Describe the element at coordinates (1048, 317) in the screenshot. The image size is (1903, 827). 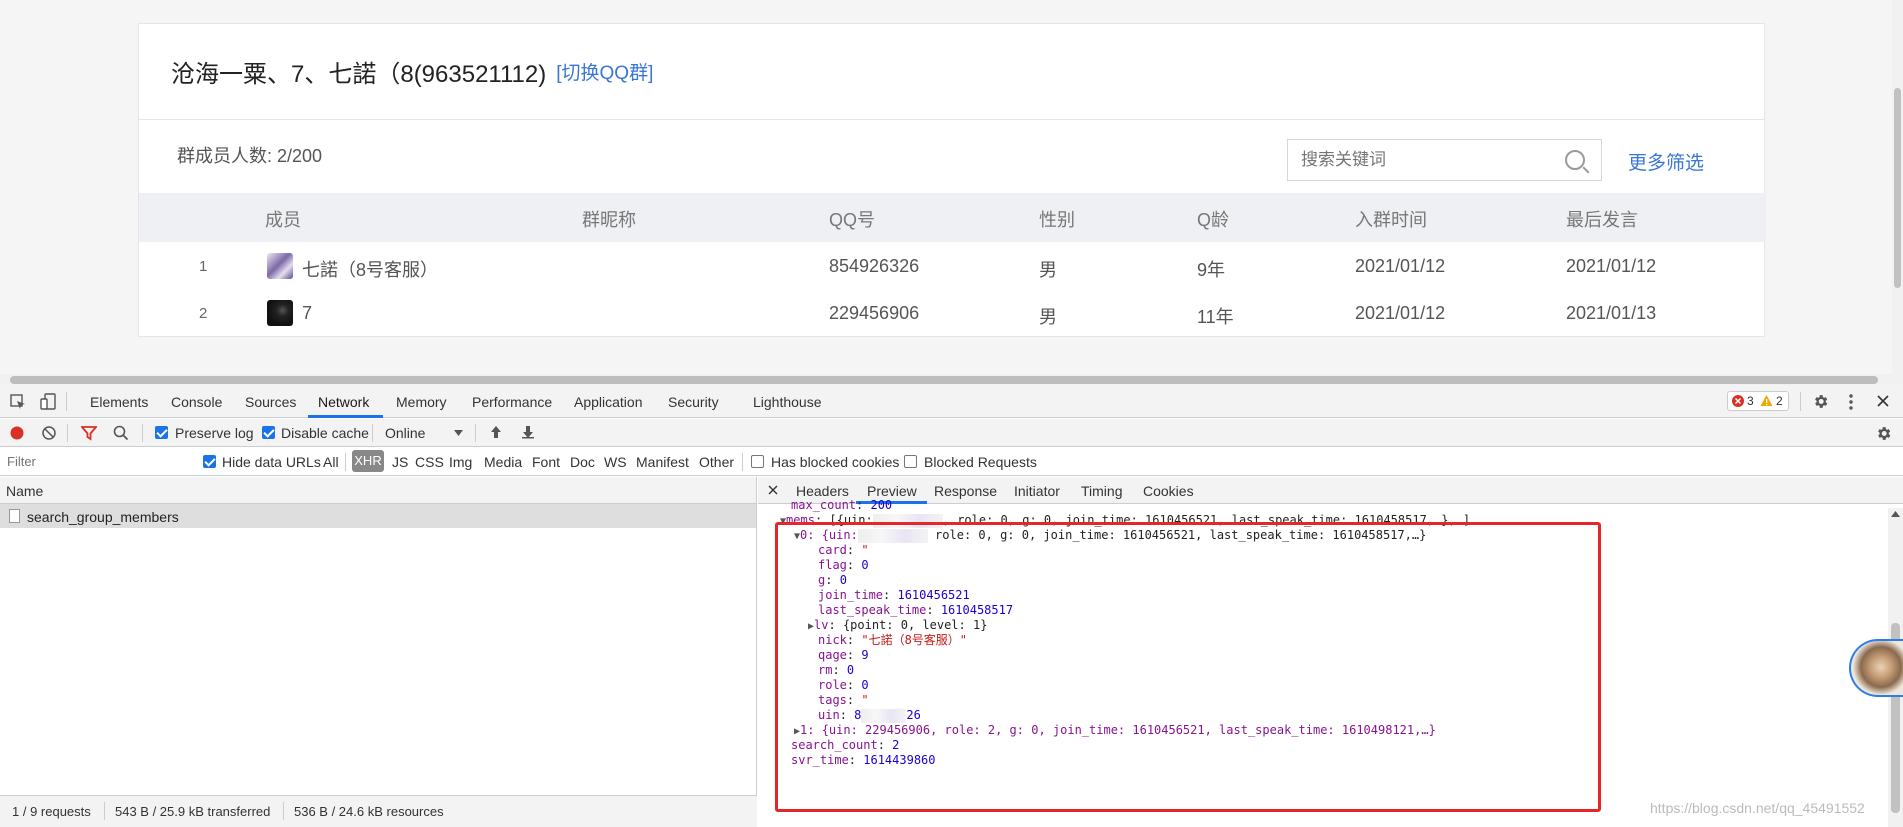
I see `gender: 男` at that location.